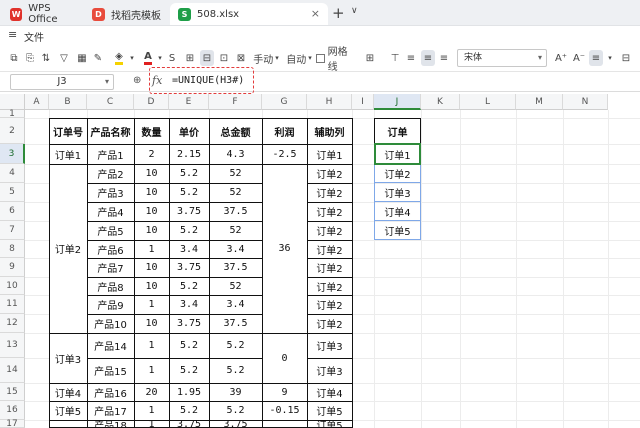 This screenshot has height=428, width=640. What do you see at coordinates (488, 102) in the screenshot?
I see `column-header: L` at bounding box center [488, 102].